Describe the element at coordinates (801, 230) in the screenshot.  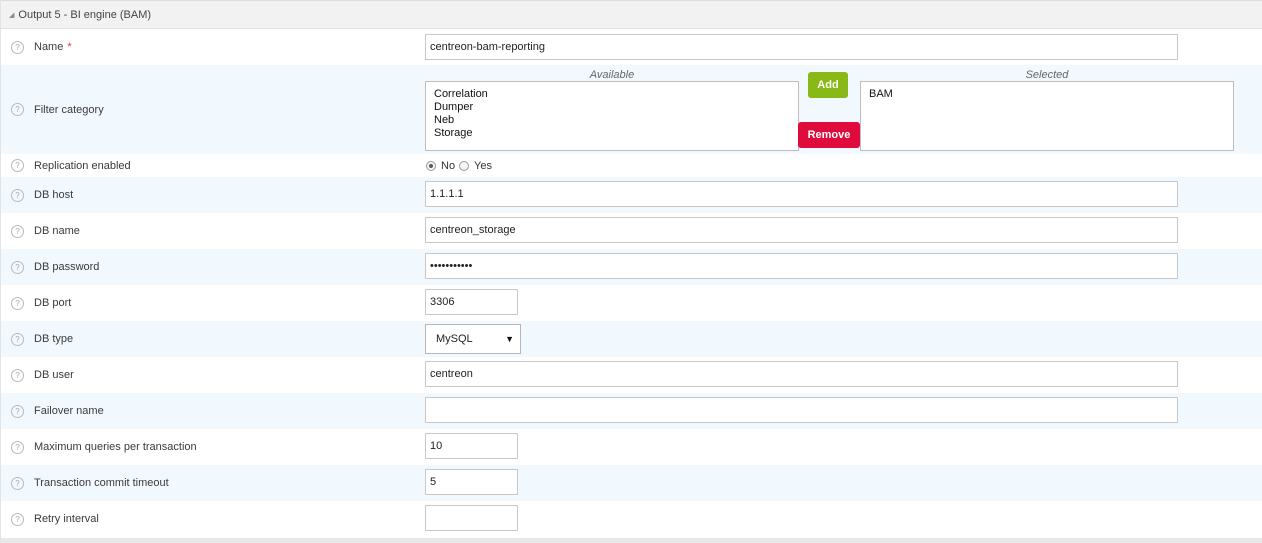
I see `db-name-input: centreon_storage` at that location.